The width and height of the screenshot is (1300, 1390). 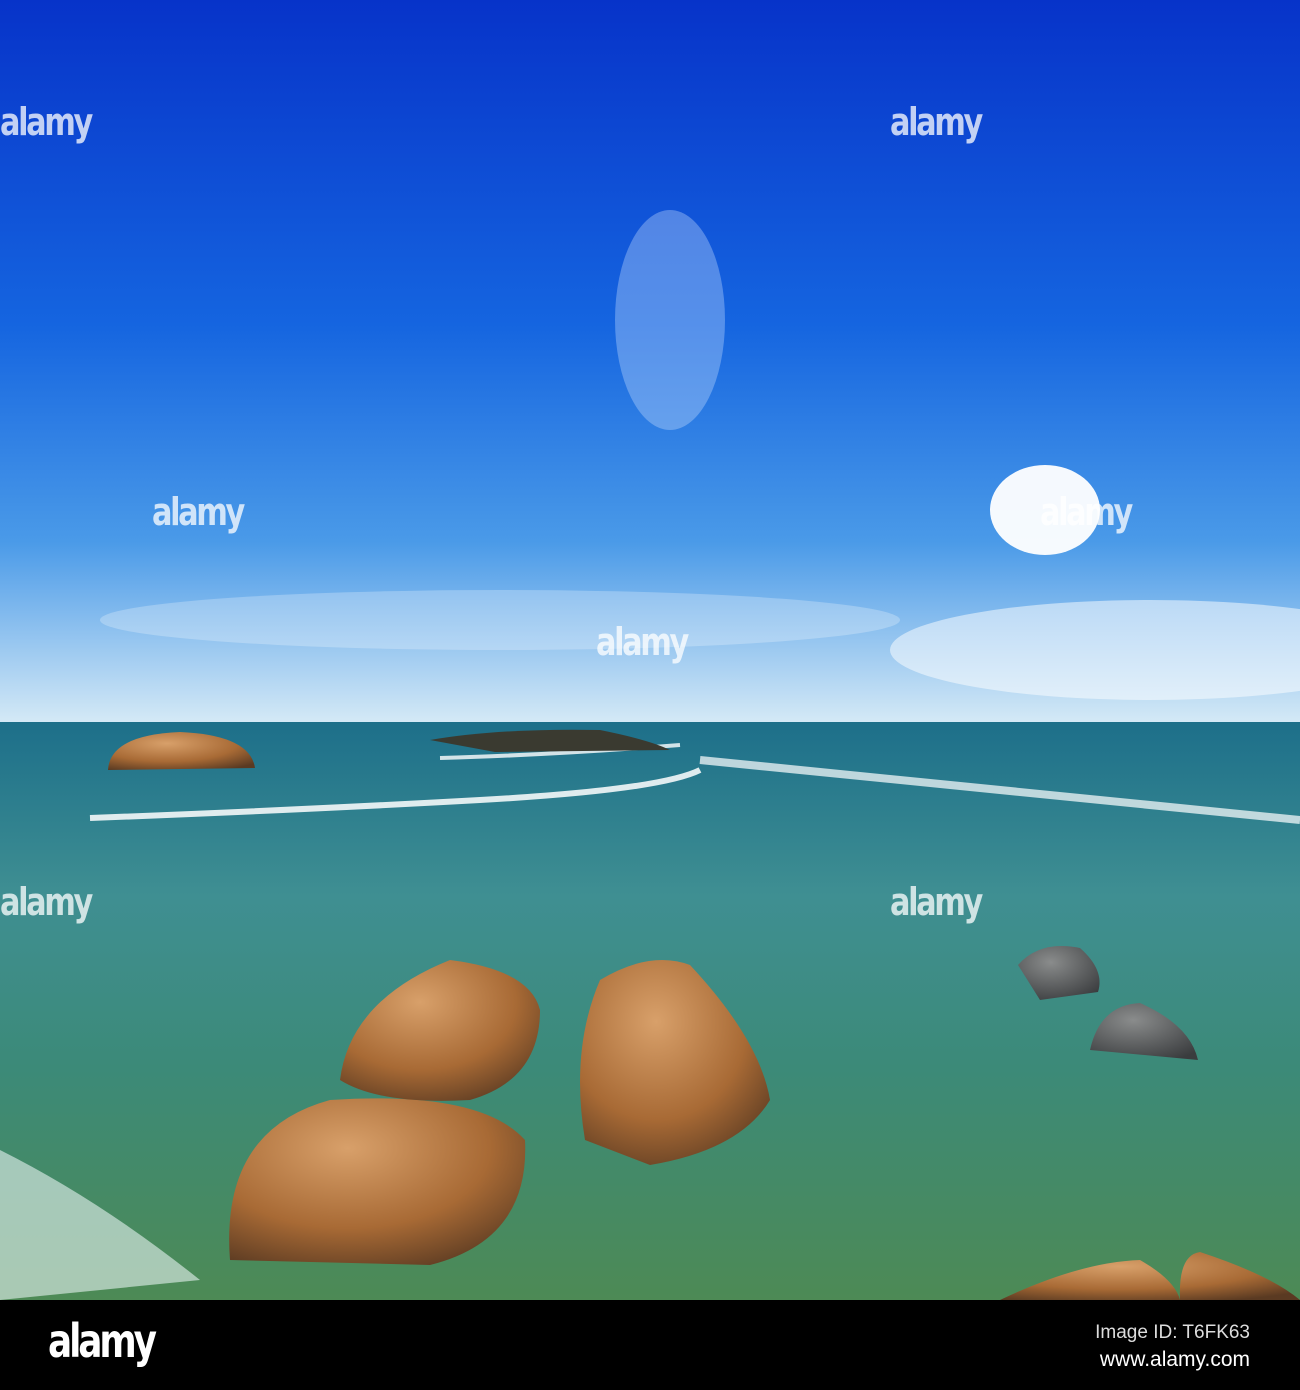 What do you see at coordinates (500, 620) in the screenshot?
I see `cloud-band` at bounding box center [500, 620].